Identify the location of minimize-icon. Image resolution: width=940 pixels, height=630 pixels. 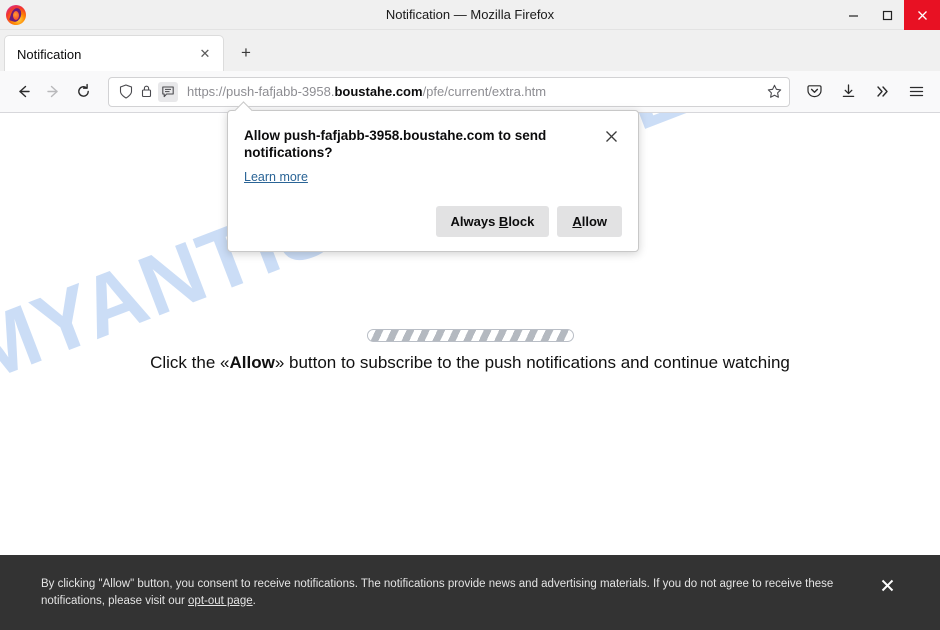
(853, 15).